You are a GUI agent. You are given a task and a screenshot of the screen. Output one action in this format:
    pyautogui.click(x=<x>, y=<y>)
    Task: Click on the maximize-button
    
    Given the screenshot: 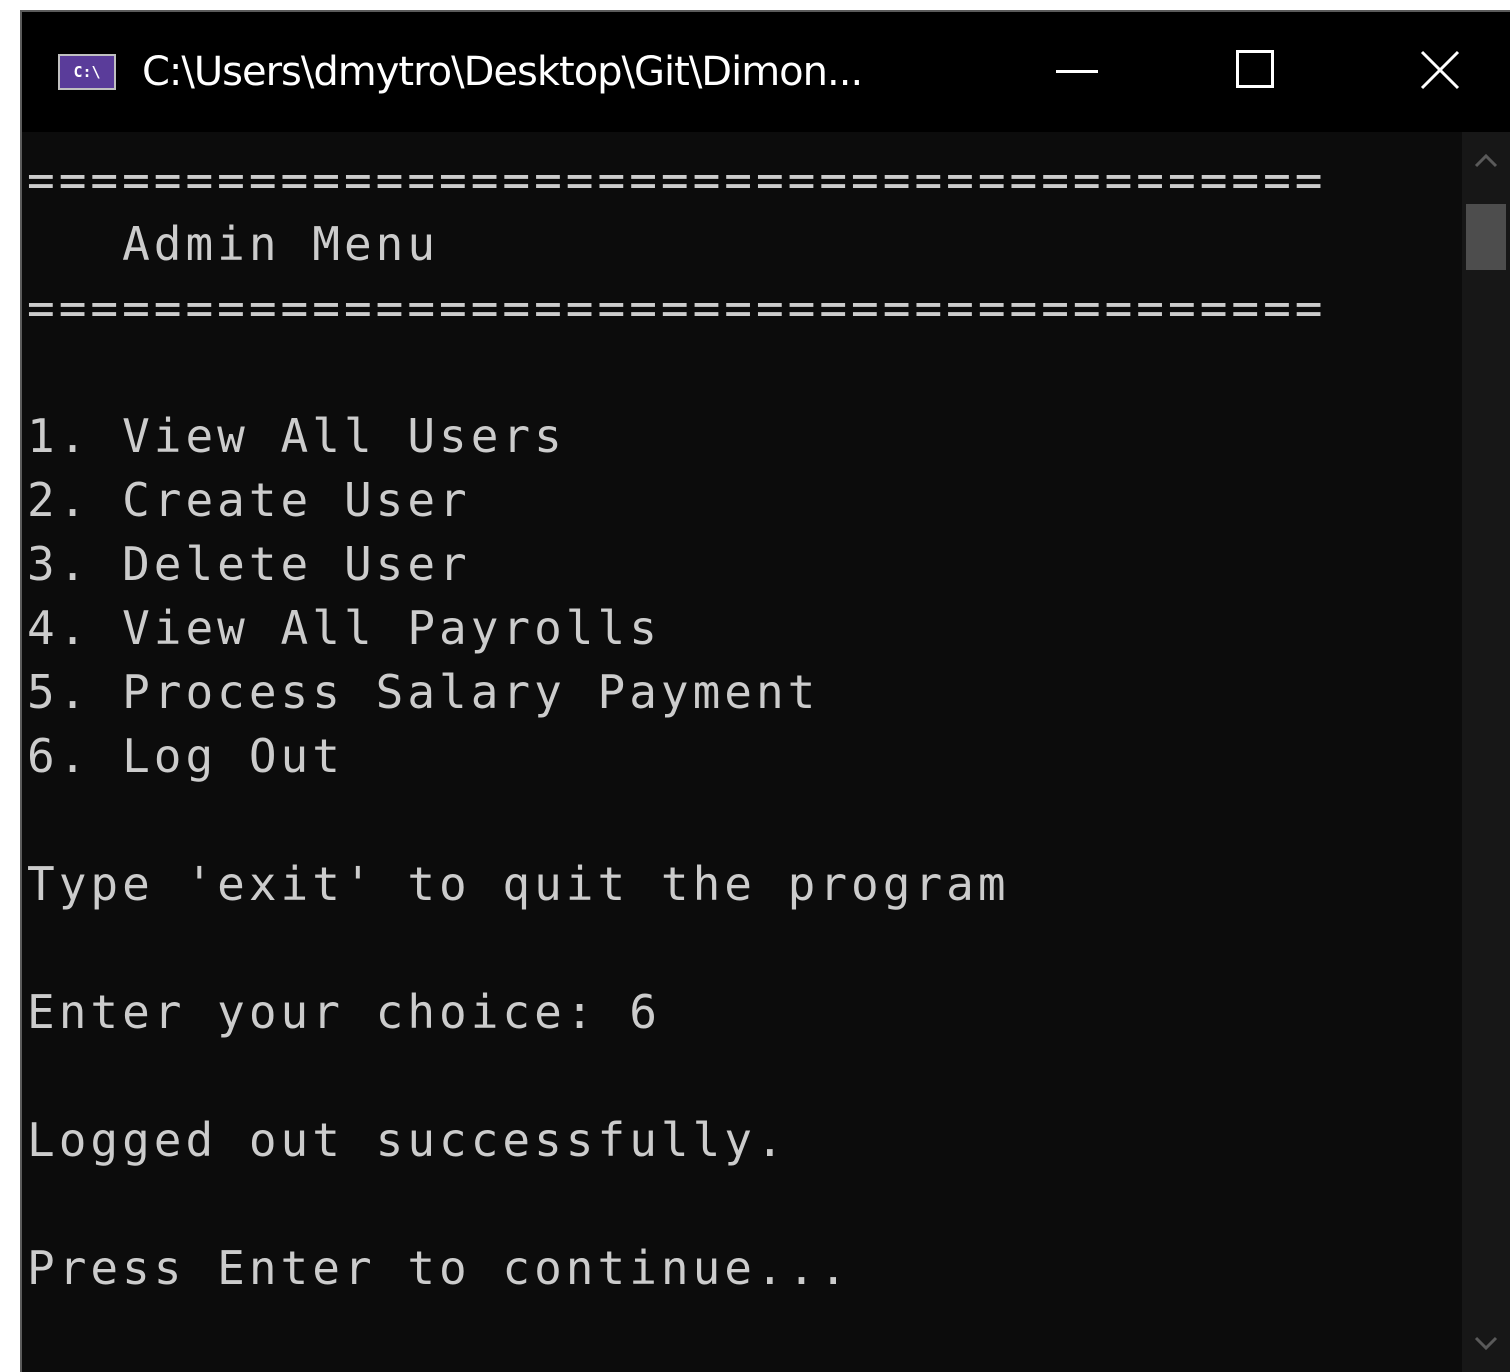 What is the action you would take?
    pyautogui.click(x=1258, y=72)
    